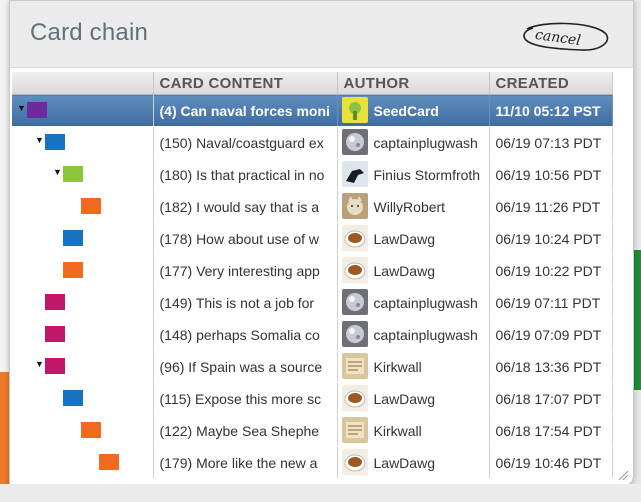 The width and height of the screenshot is (641, 502). I want to click on card-content-cell: (96) If Spain was a source, so click(245, 366).